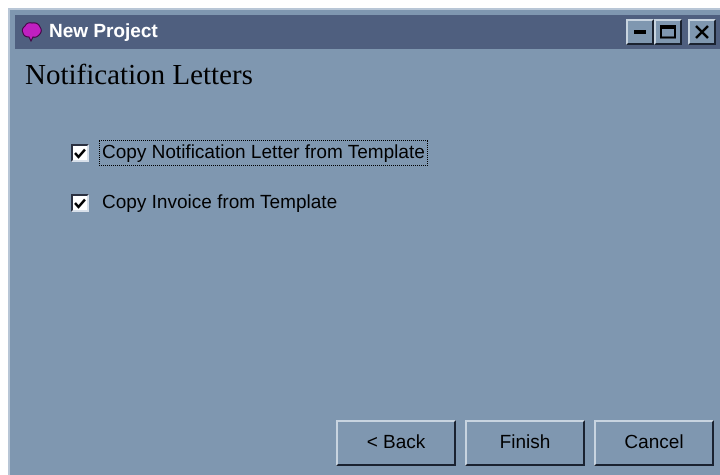 The height and width of the screenshot is (475, 720). What do you see at coordinates (654, 443) in the screenshot?
I see `dialog-button: Cancel` at bounding box center [654, 443].